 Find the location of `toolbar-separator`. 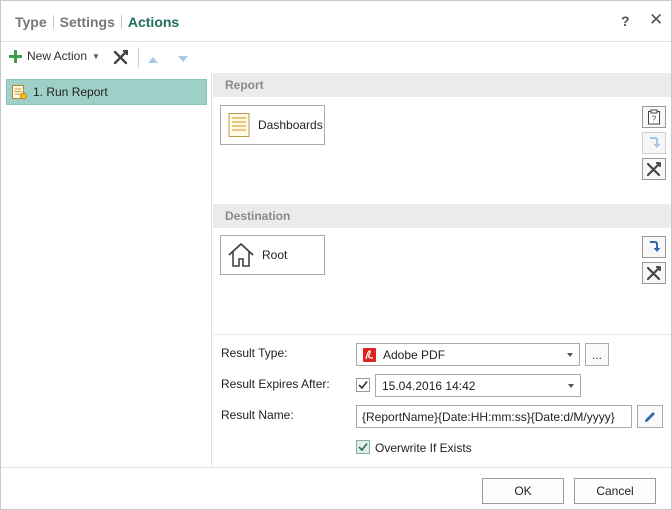

toolbar-separator is located at coordinates (138, 57).